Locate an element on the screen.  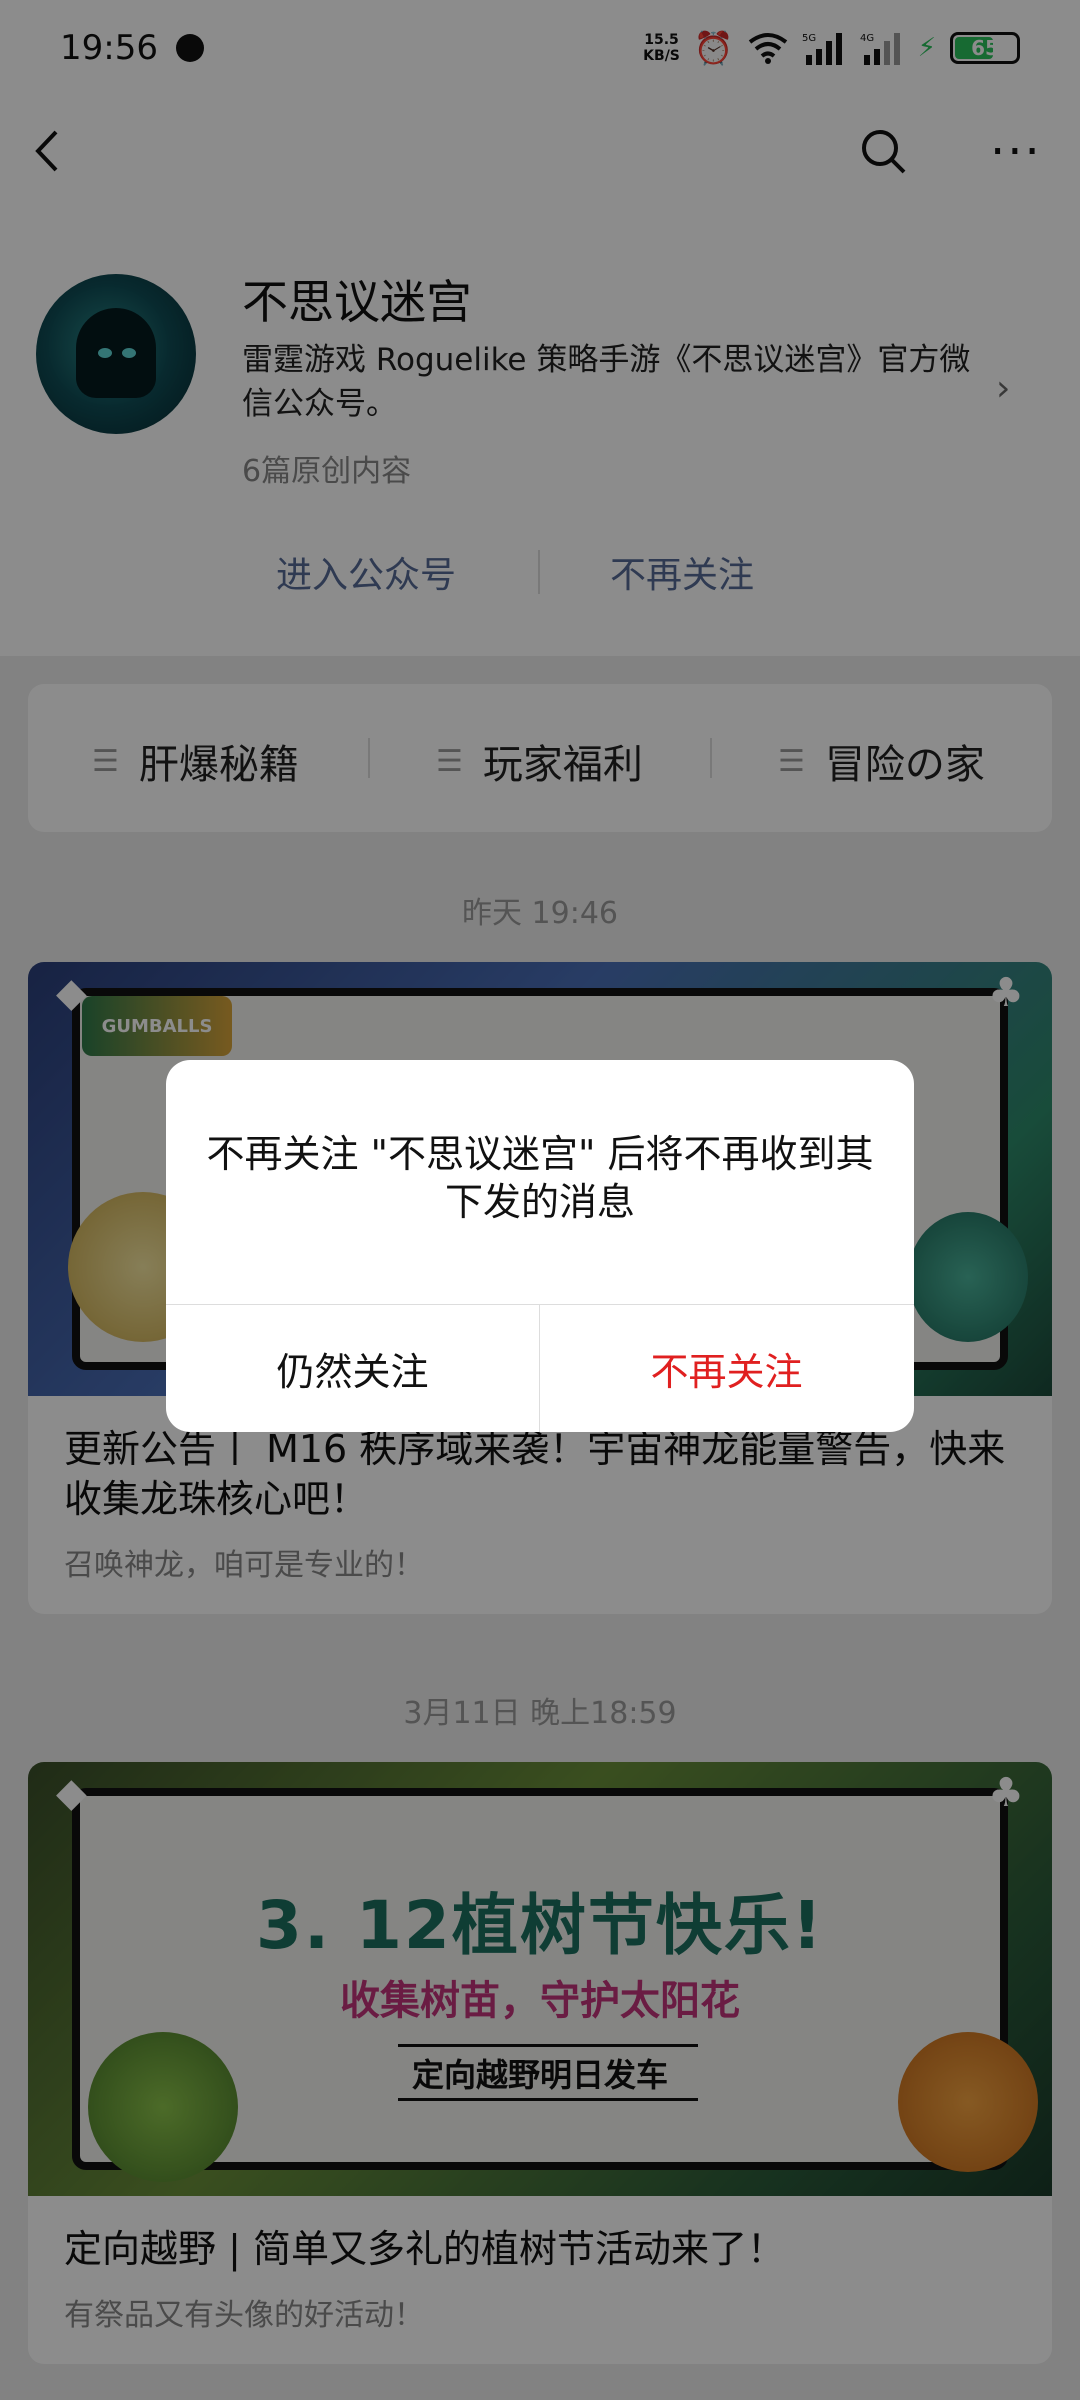
confirm-unfollow-button: 不再关注 is located at coordinates (726, 1368).